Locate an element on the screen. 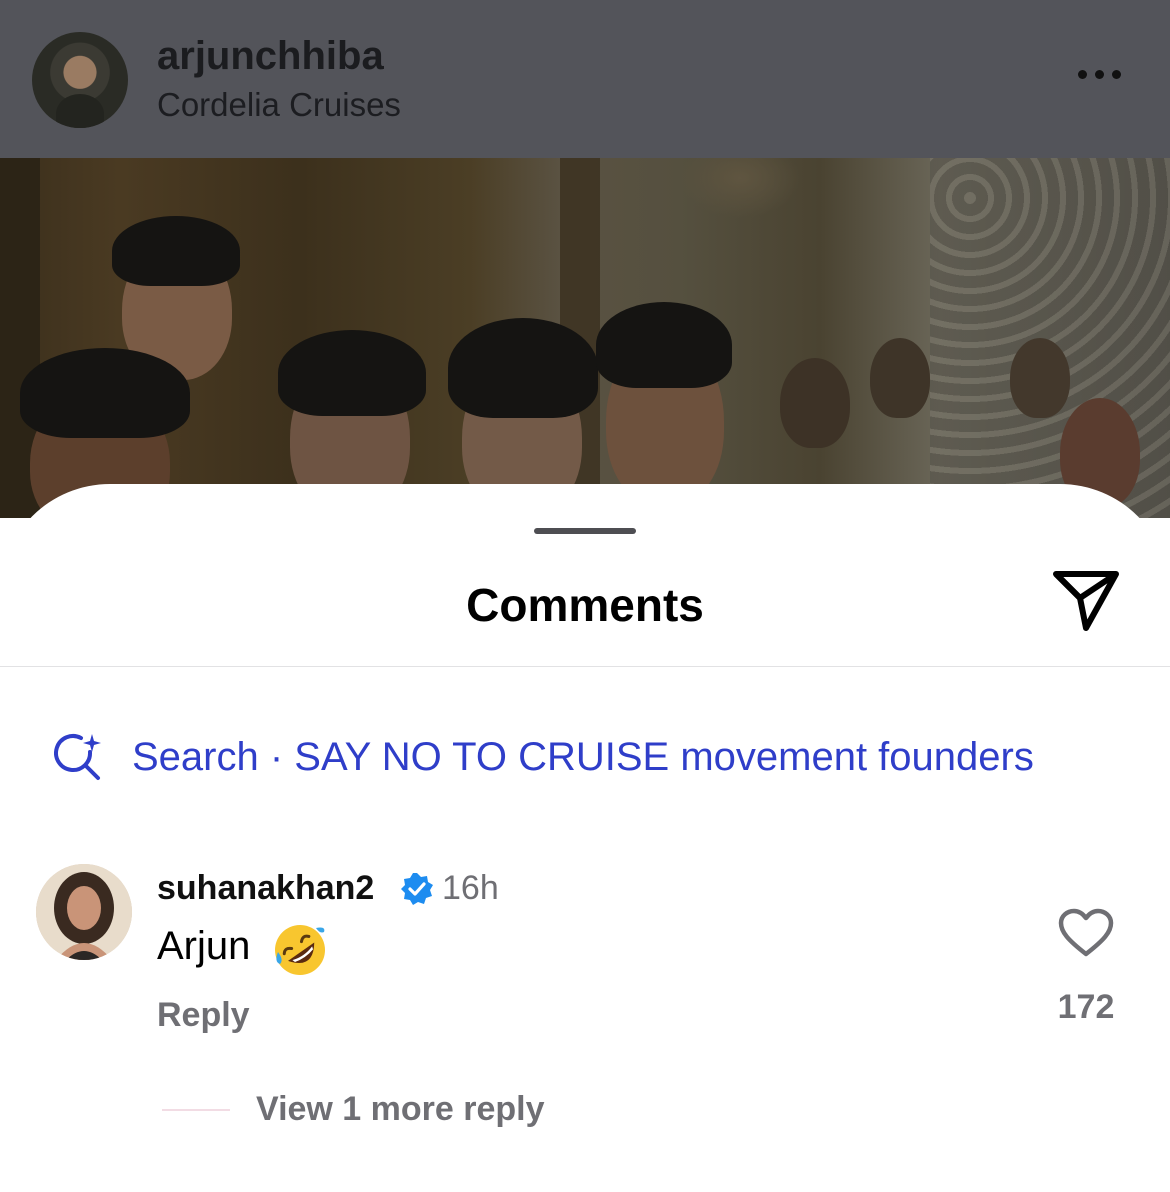 The image size is (1170, 1192). share-icon is located at coordinates (1086, 601).